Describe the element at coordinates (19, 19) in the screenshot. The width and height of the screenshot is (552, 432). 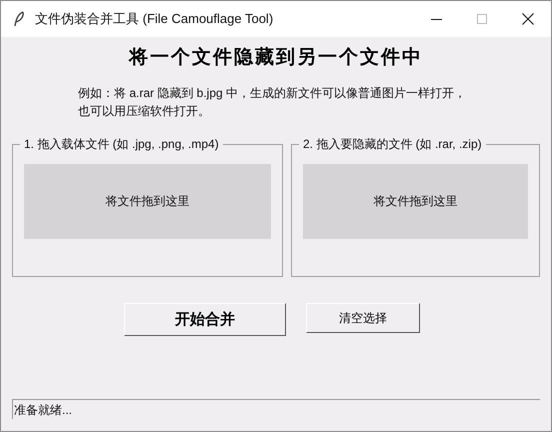
I see `feather-icon` at that location.